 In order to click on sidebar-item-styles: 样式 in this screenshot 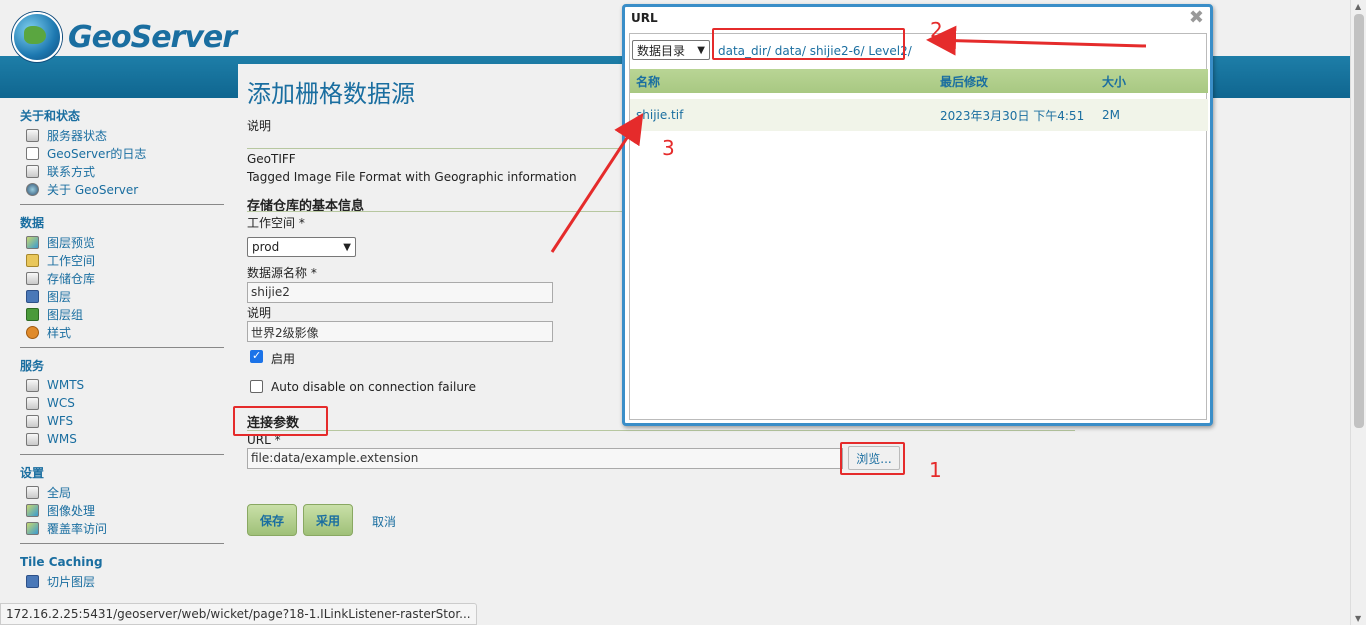, I will do `click(122, 332)`.